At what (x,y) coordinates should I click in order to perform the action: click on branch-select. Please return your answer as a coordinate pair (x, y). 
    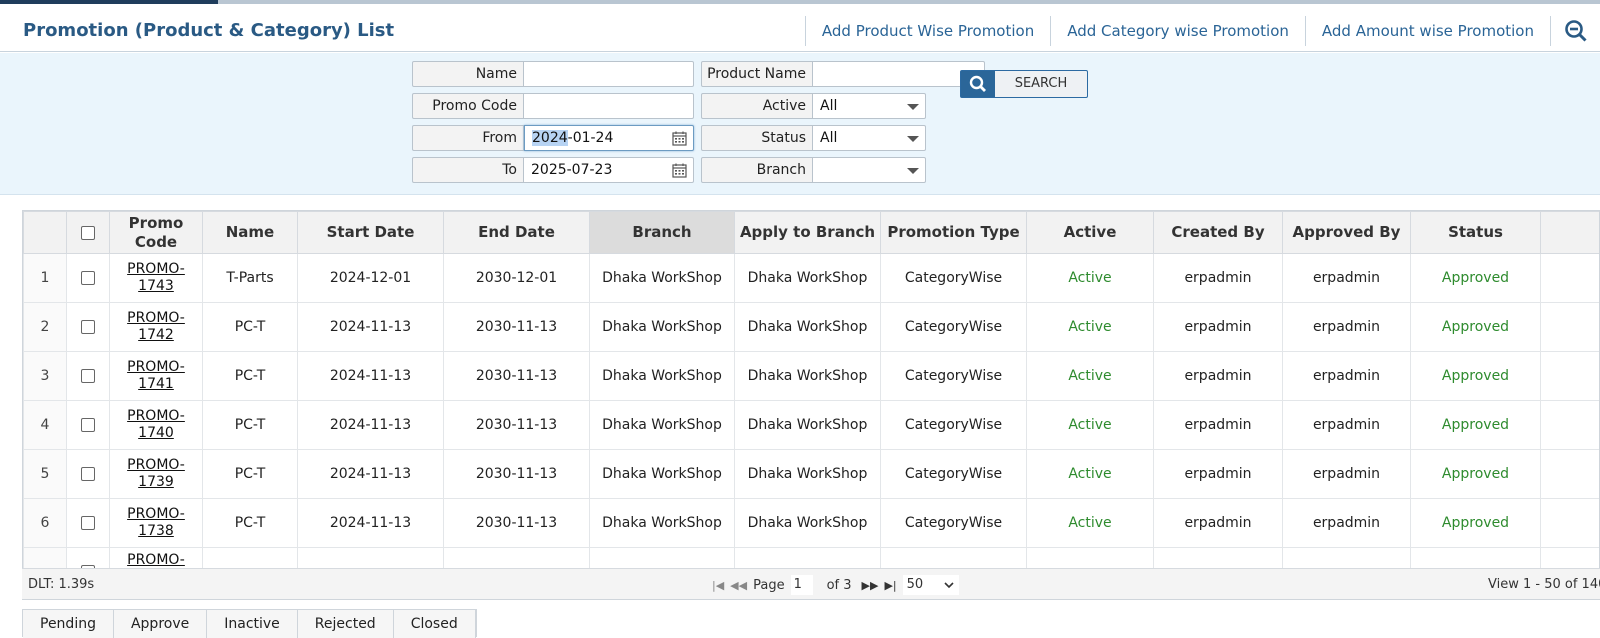
    Looking at the image, I should click on (869, 170).